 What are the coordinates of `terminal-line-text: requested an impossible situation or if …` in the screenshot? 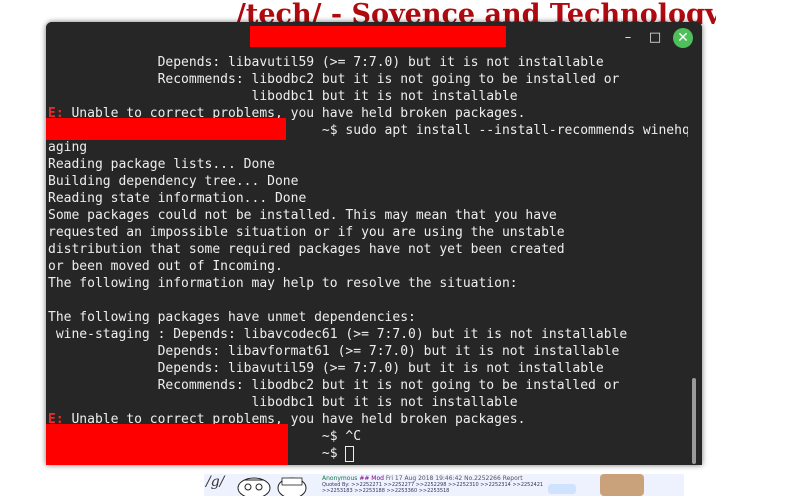 It's located at (306, 232).